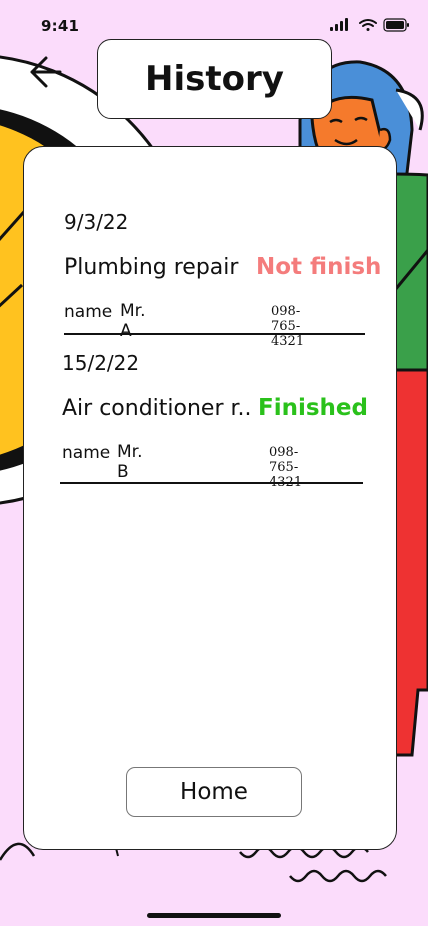 The image size is (428, 926). Describe the element at coordinates (396, 25) in the screenshot. I see `battery-icon` at that location.